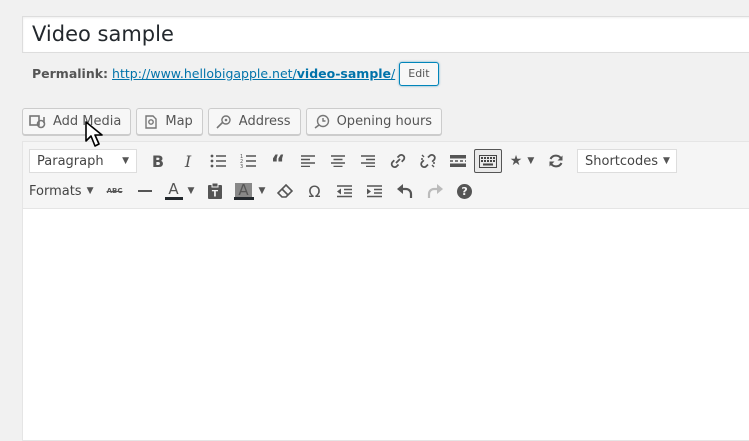  I want to click on bullet-list-button, so click(218, 161).